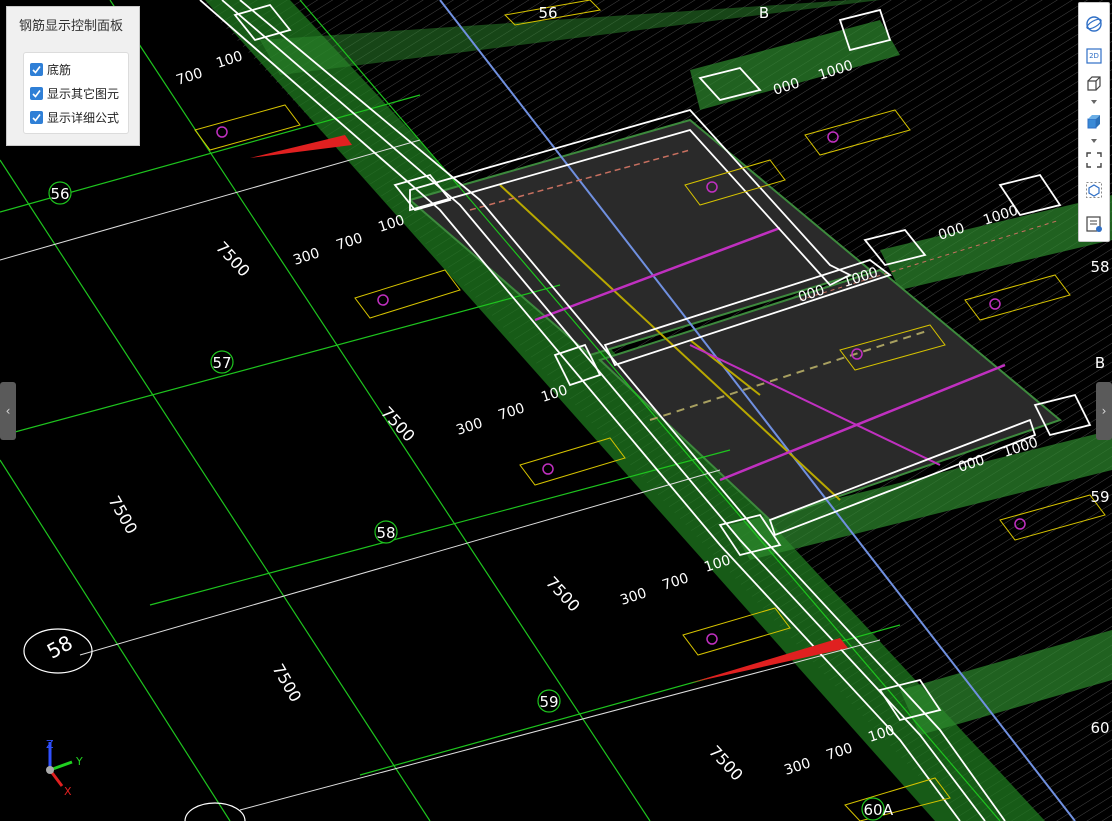 The height and width of the screenshot is (821, 1112). I want to click on svg-text: 60, so click(872, 810).